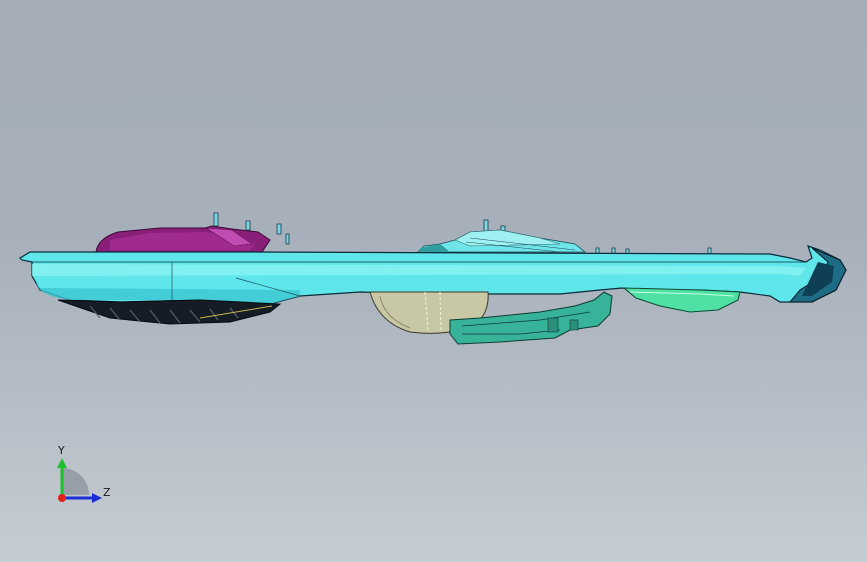 The image size is (867, 562). What do you see at coordinates (502, 241) in the screenshot?
I see `central-top-assembly` at bounding box center [502, 241].